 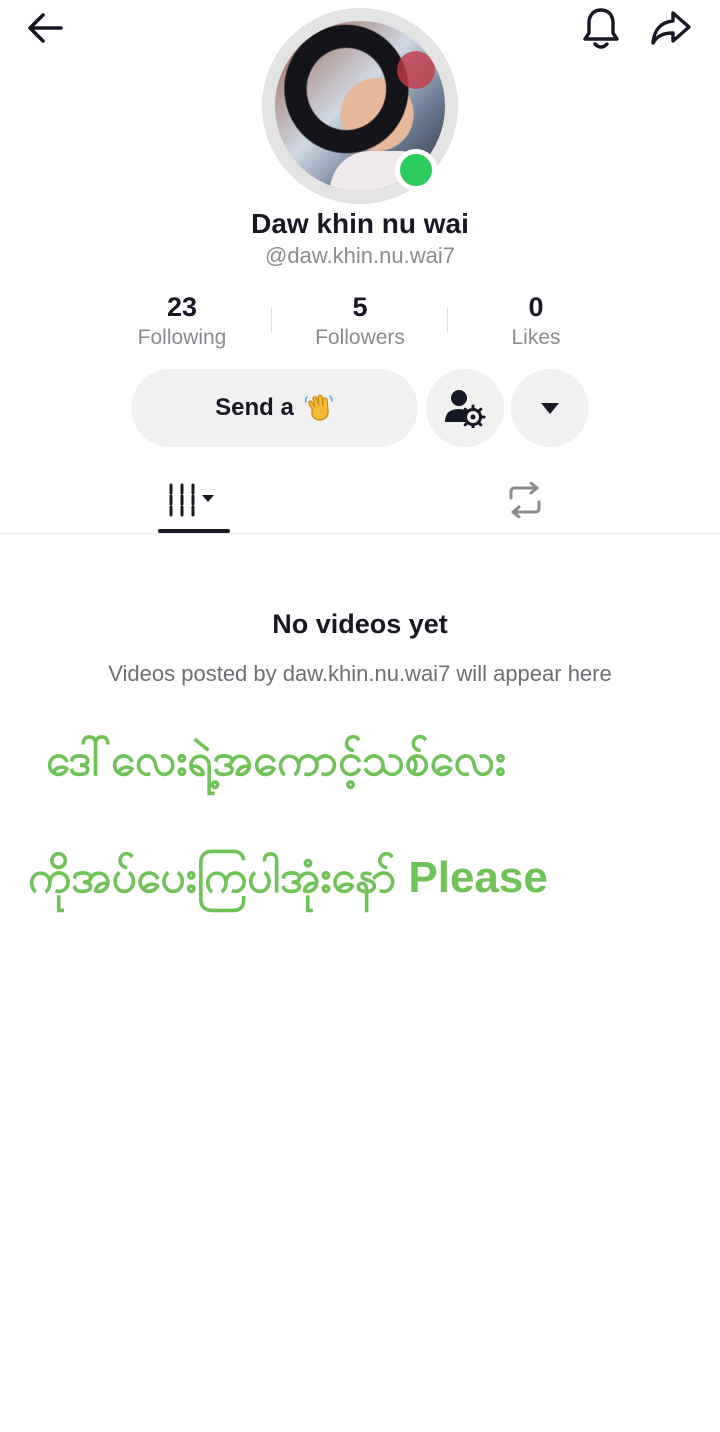 I want to click on arrow-left-icon, so click(x=45, y=28).